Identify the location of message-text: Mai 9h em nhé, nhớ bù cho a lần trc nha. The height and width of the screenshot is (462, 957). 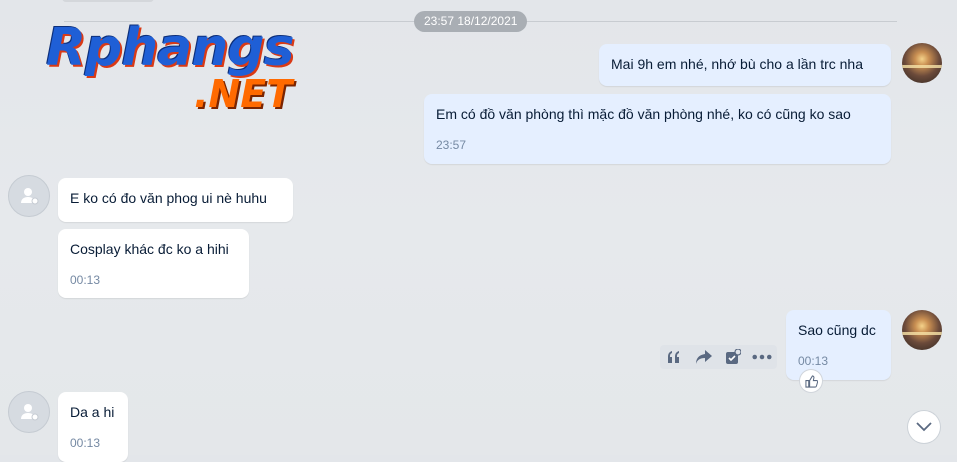
(737, 64).